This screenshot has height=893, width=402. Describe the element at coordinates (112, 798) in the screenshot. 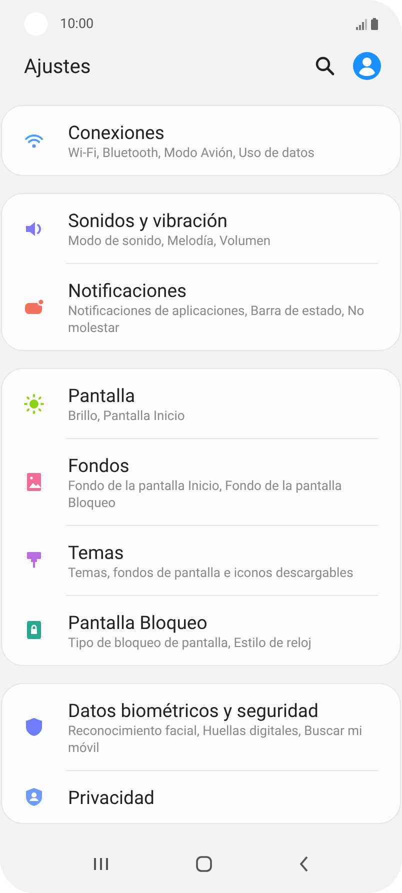

I see `item-title: Privacidad` at that location.